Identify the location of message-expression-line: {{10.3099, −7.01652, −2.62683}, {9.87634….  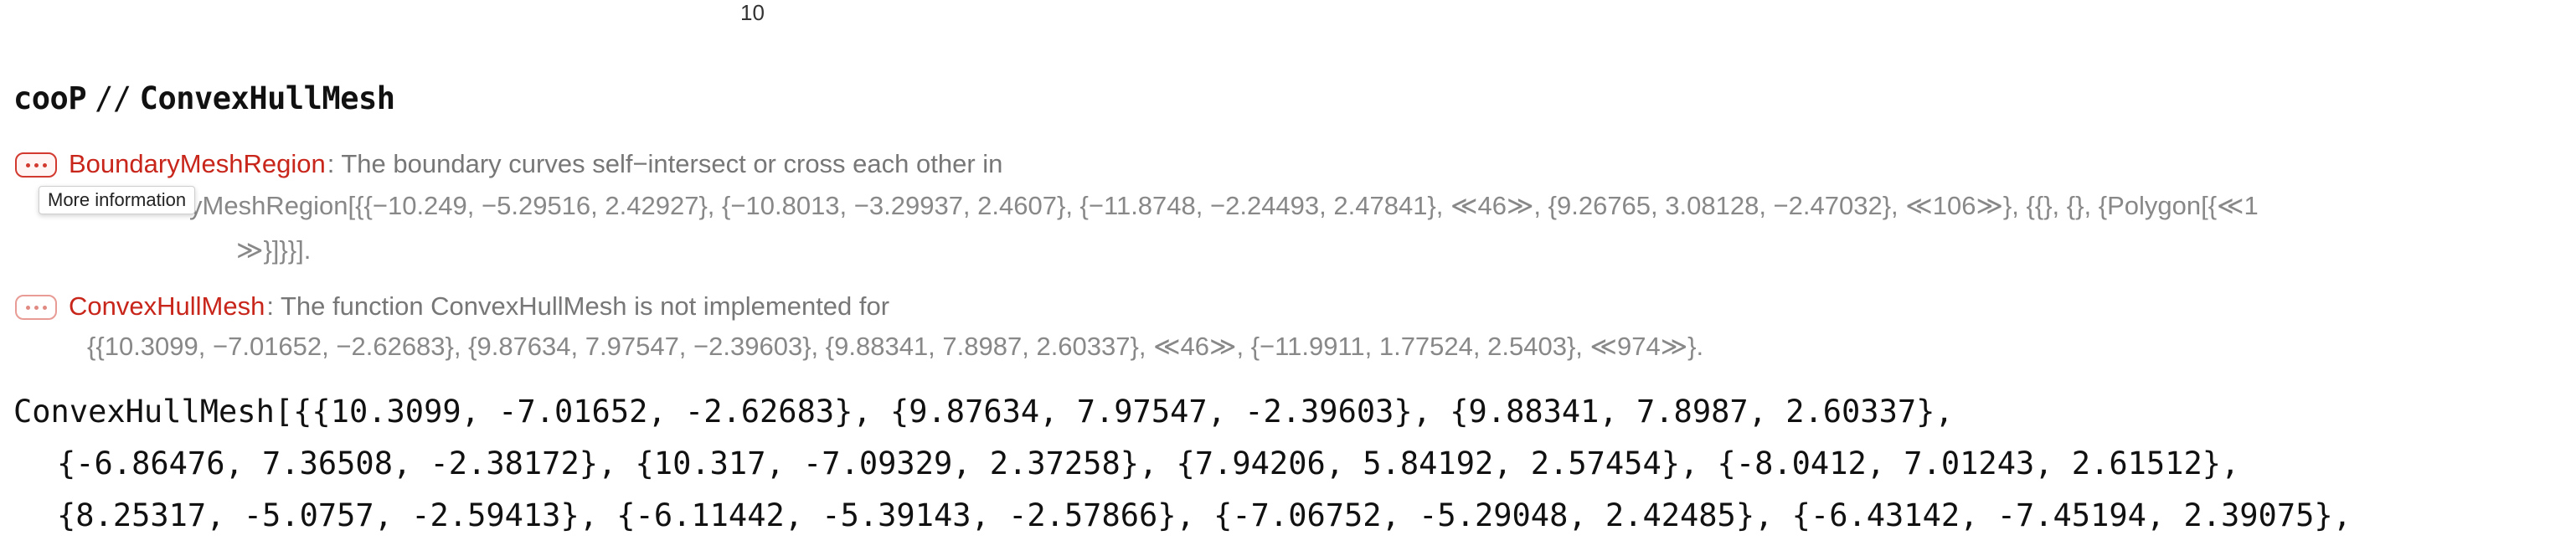
(895, 346).